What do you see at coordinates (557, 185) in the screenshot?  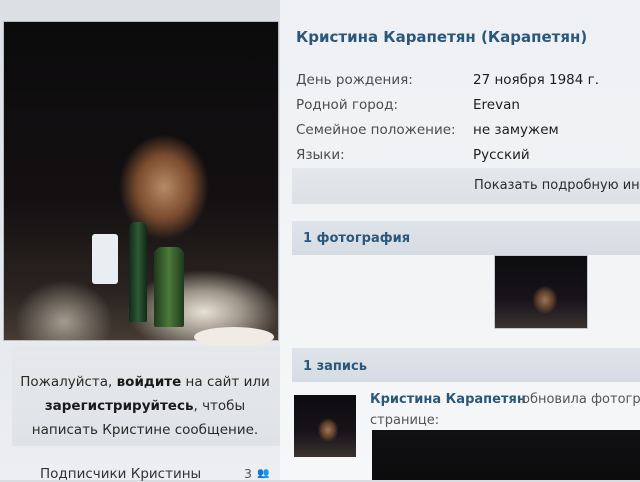 I see `show-more-info-link: Показать подробную инфо` at bounding box center [557, 185].